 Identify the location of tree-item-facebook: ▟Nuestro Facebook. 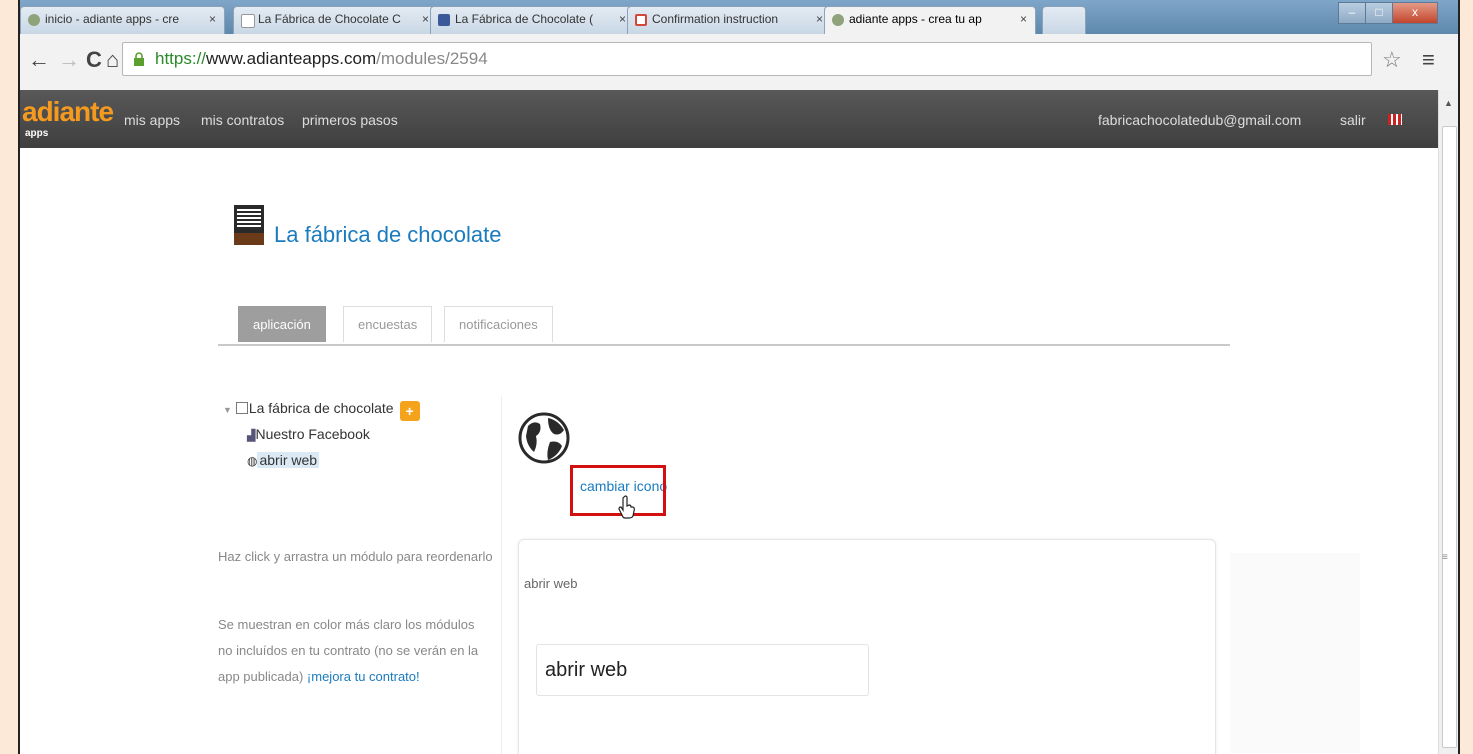
(308, 434).